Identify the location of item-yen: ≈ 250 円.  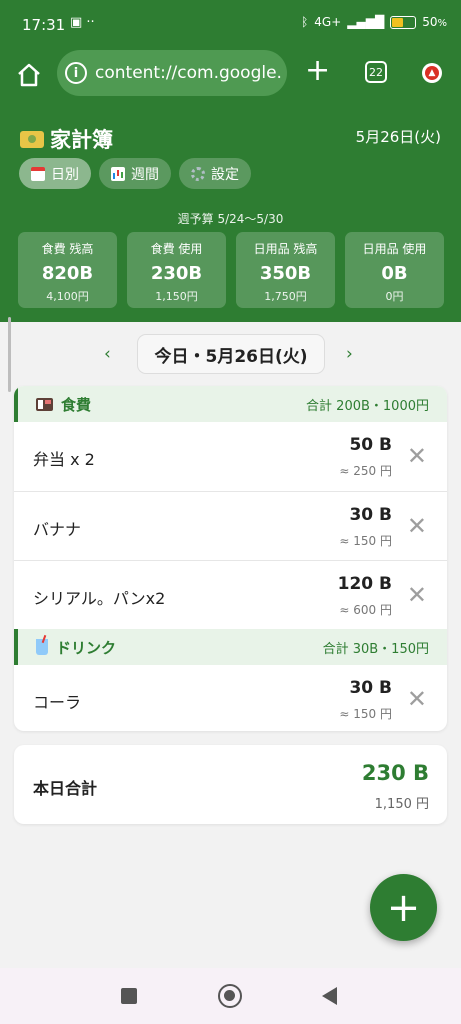
(365, 471).